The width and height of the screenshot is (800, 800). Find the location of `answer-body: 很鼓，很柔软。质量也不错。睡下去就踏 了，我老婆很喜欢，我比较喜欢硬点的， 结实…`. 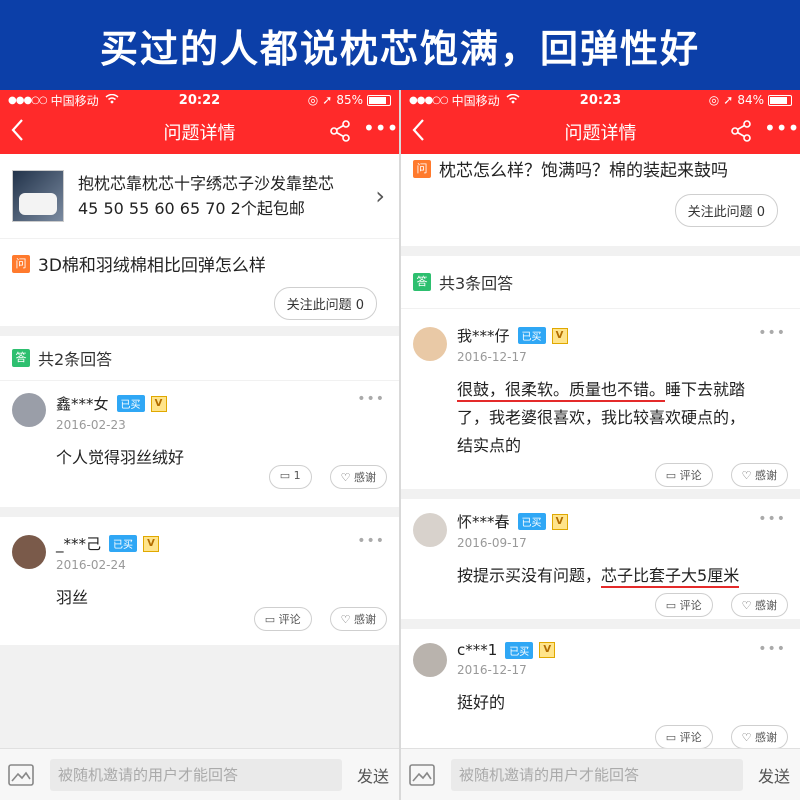

answer-body: 很鼓，很柔软。质量也不错。睡下去就踏 了，我老婆很喜欢，我比较喜欢硬点的， 结实… is located at coordinates (617, 418).